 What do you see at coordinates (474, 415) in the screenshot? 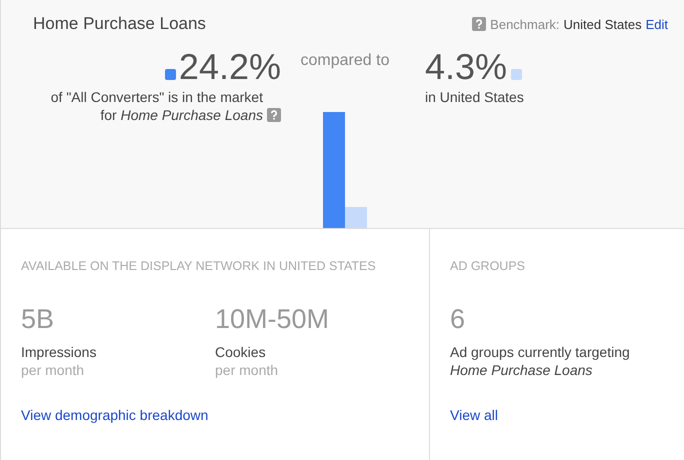
I see `view-all-link: View all` at bounding box center [474, 415].